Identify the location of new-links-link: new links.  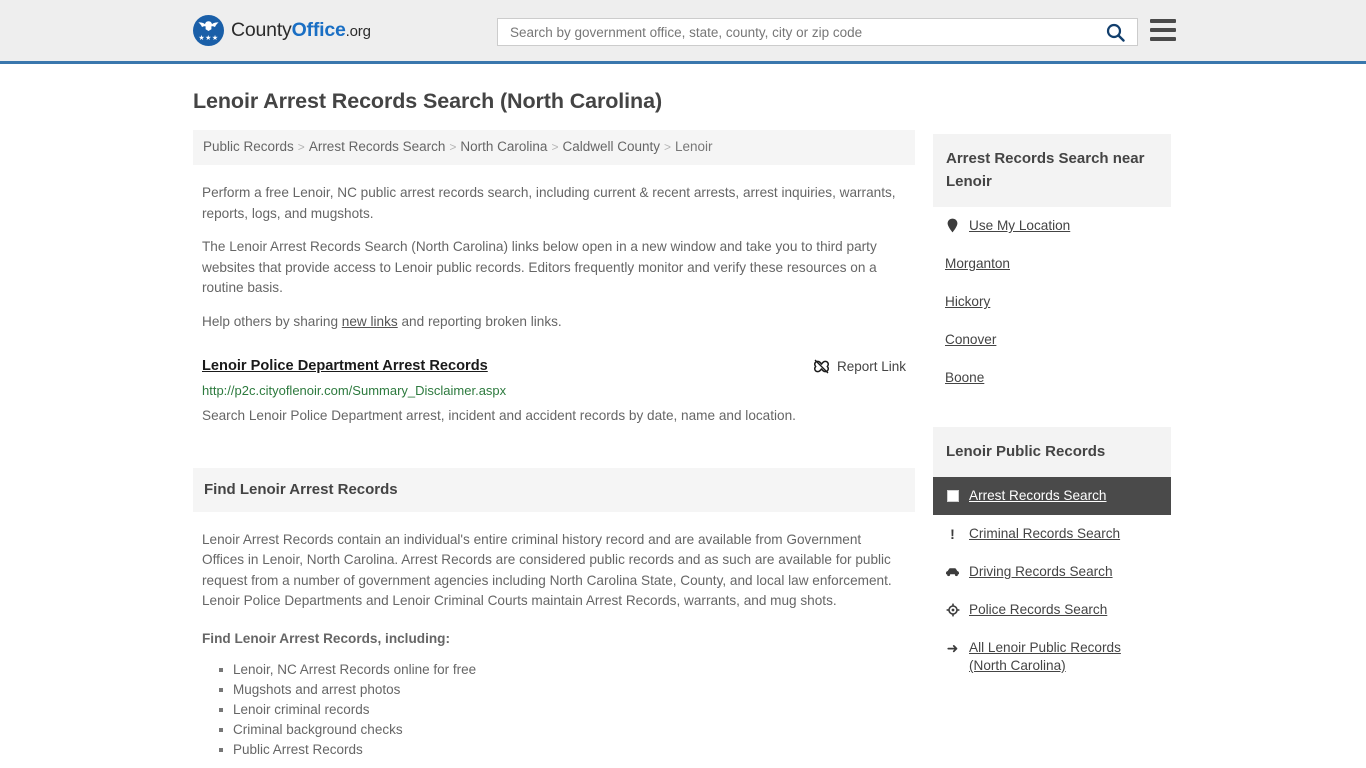
(370, 321).